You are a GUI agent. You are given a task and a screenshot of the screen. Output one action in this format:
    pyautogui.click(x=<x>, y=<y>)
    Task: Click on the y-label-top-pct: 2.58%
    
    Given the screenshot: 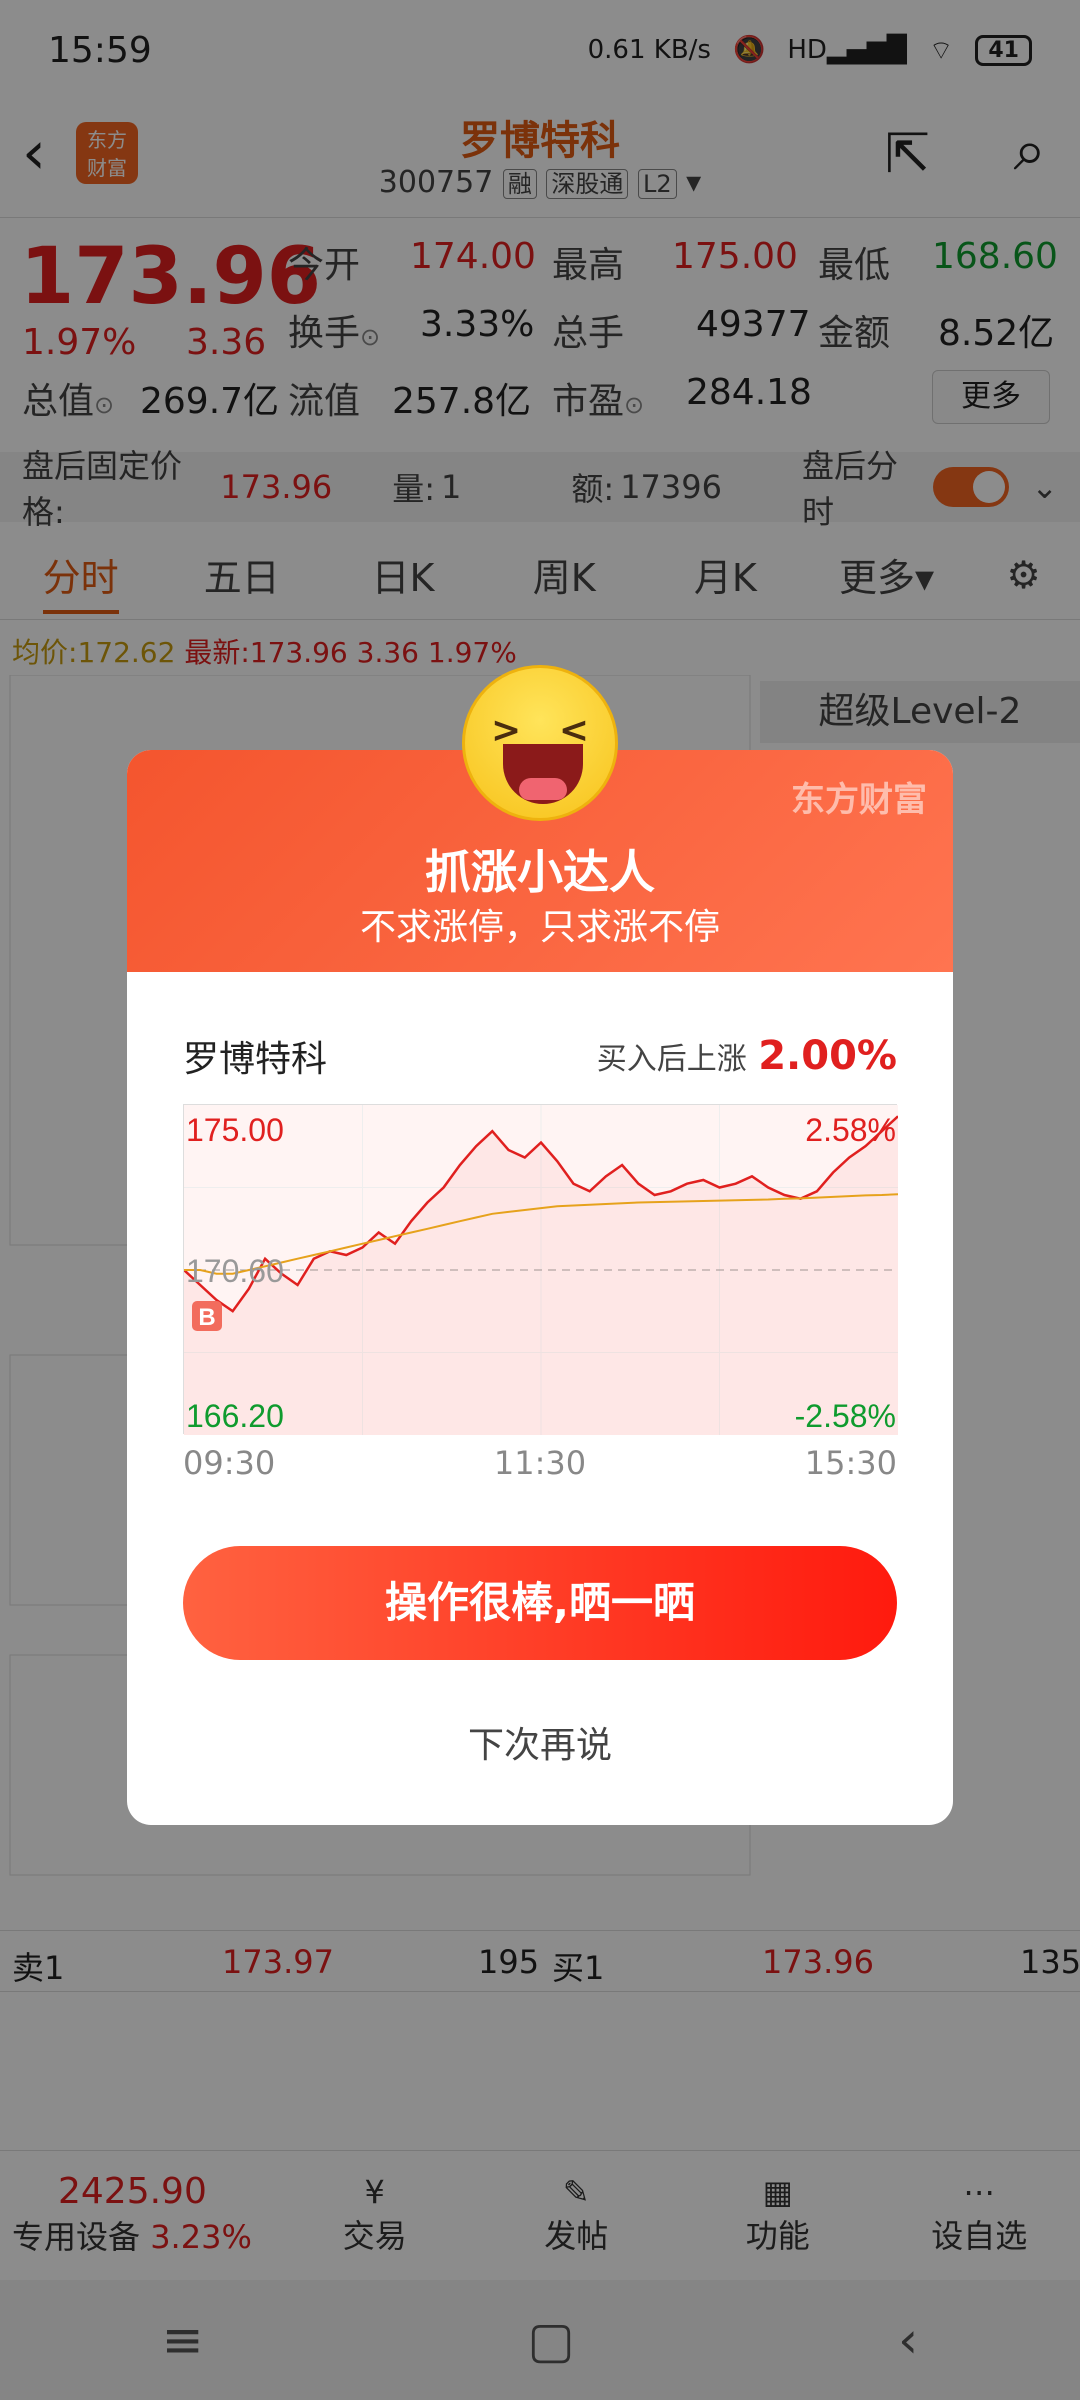 What is the action you would take?
    pyautogui.click(x=850, y=1130)
    